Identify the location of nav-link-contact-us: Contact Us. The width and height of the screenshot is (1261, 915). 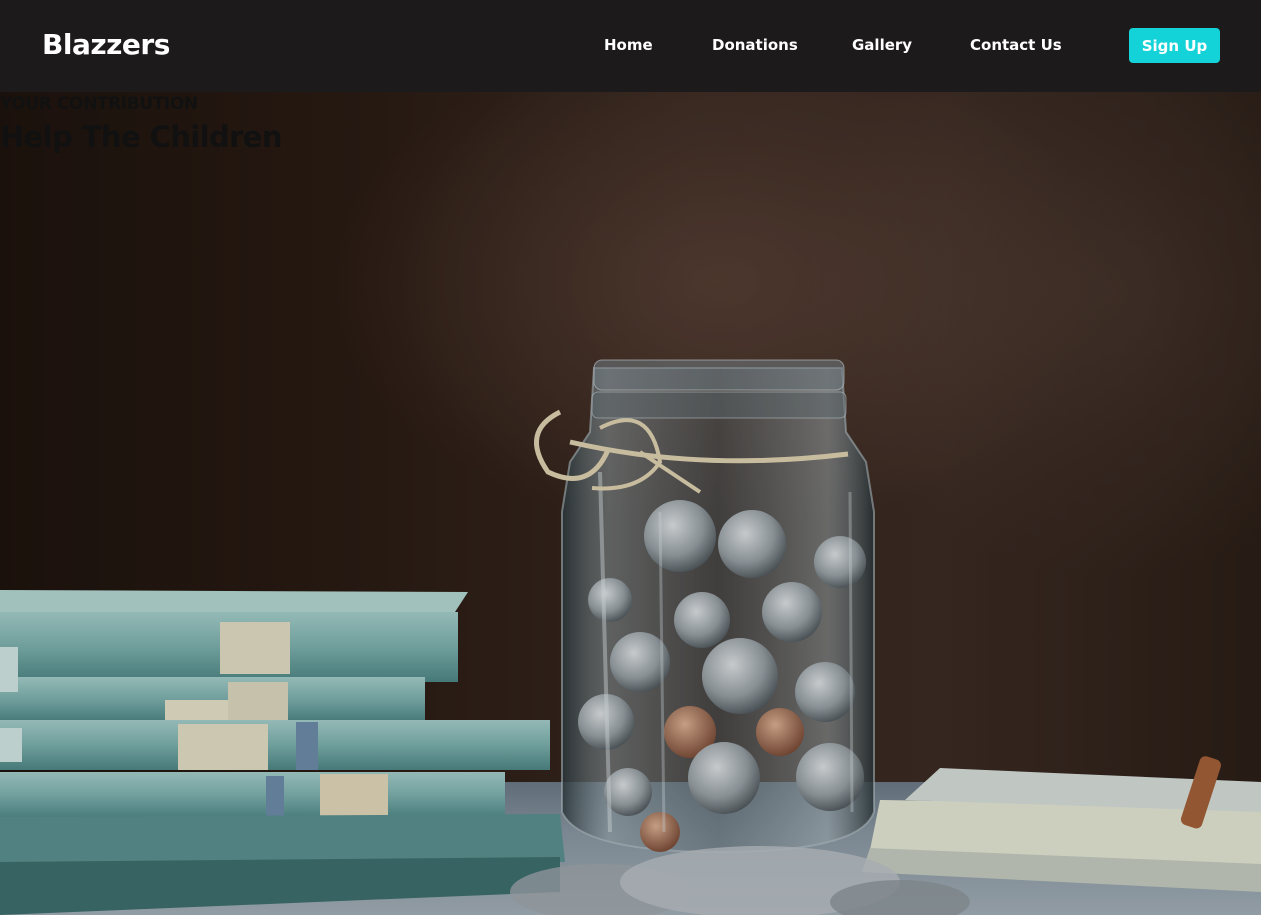
(1016, 45).